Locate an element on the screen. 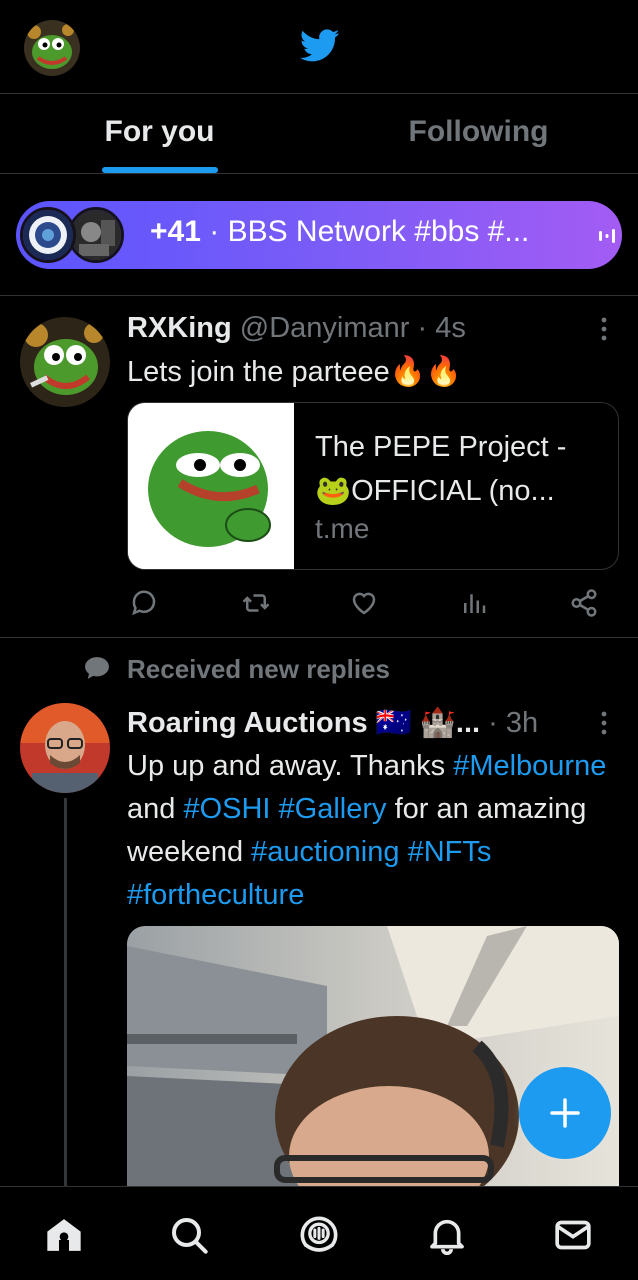 The width and height of the screenshot is (638, 1280). bottom-navigation is located at coordinates (319, 1233).